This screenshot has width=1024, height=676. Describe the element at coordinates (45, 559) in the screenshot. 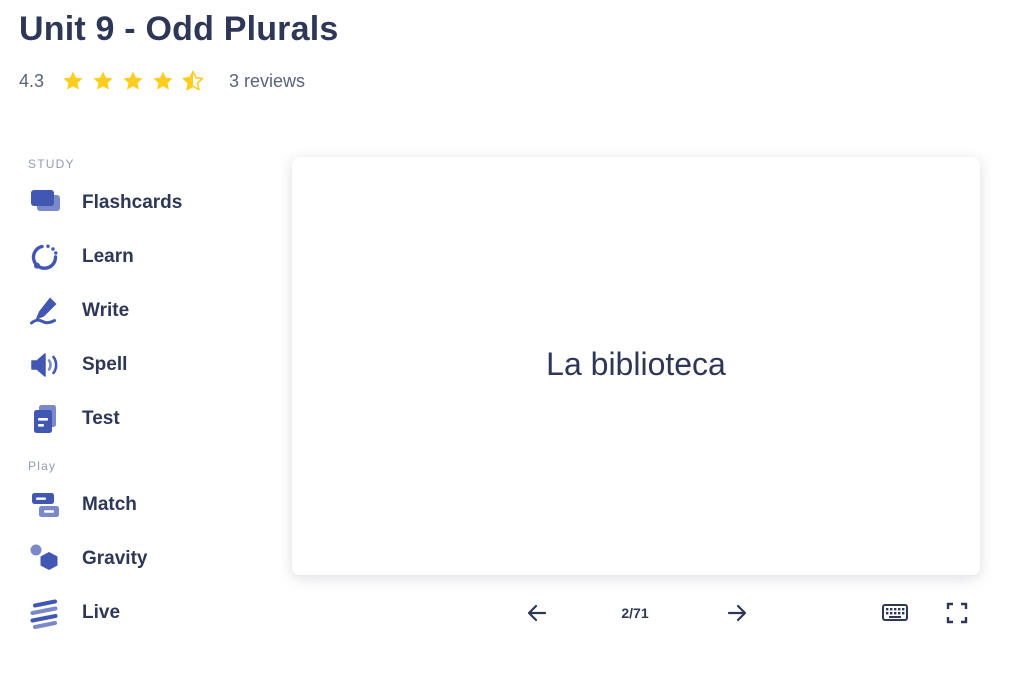

I see `gravity-icon` at that location.